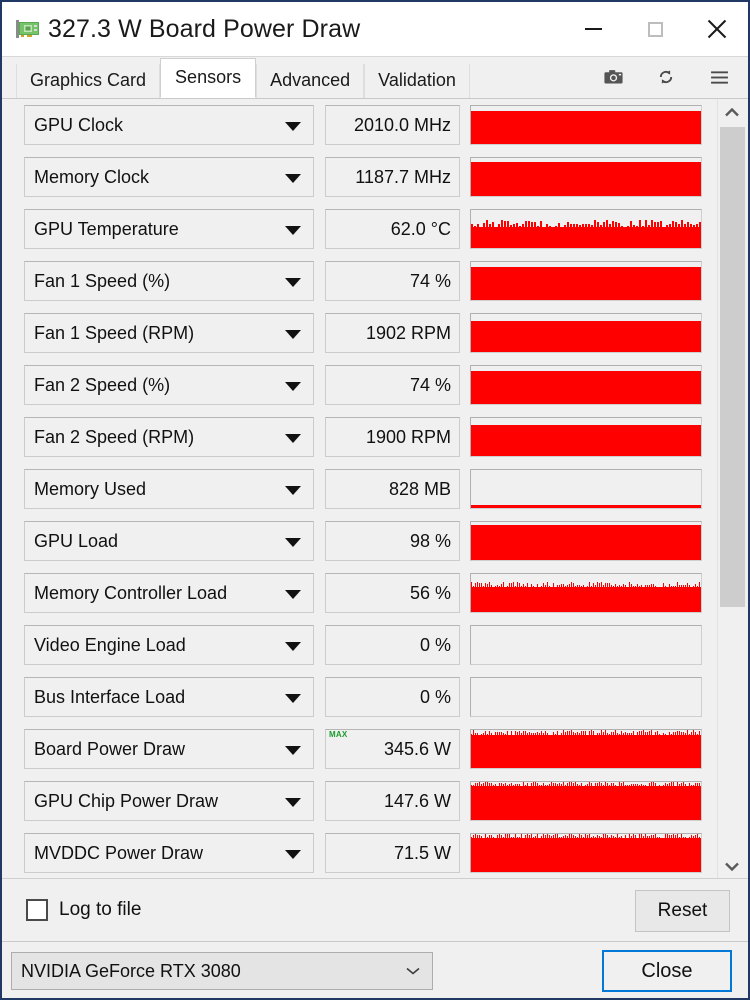  I want to click on sensor-name-label: Memory Clock, so click(92, 176).